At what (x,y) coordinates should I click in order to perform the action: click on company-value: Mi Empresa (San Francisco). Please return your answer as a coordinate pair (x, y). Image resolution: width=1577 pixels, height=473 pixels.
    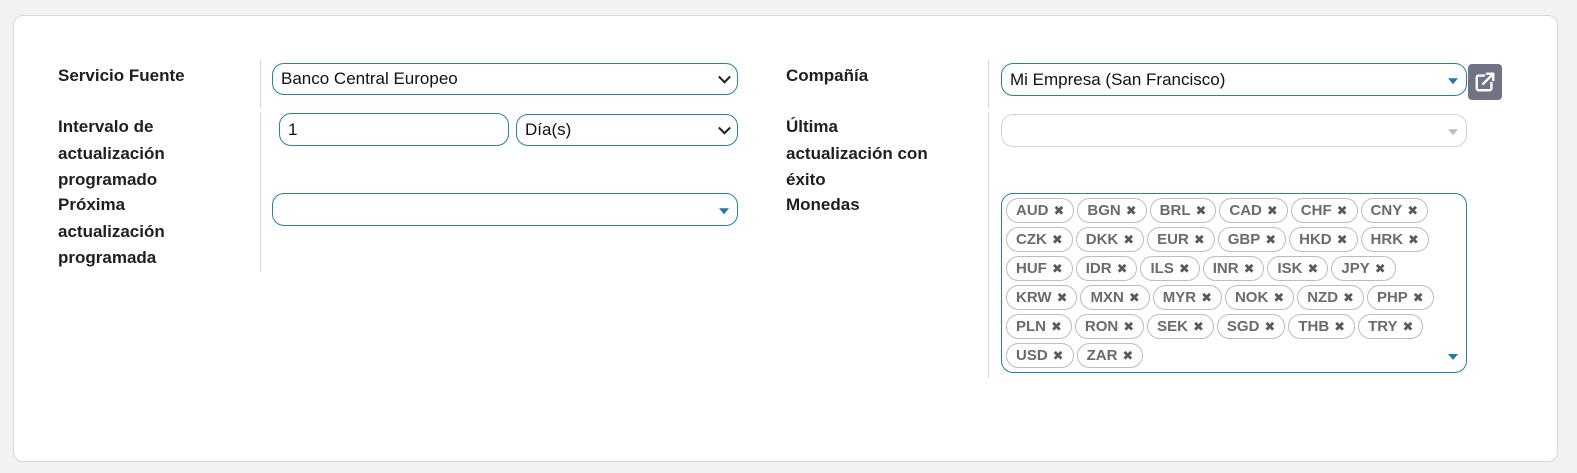
    Looking at the image, I should click on (1118, 79).